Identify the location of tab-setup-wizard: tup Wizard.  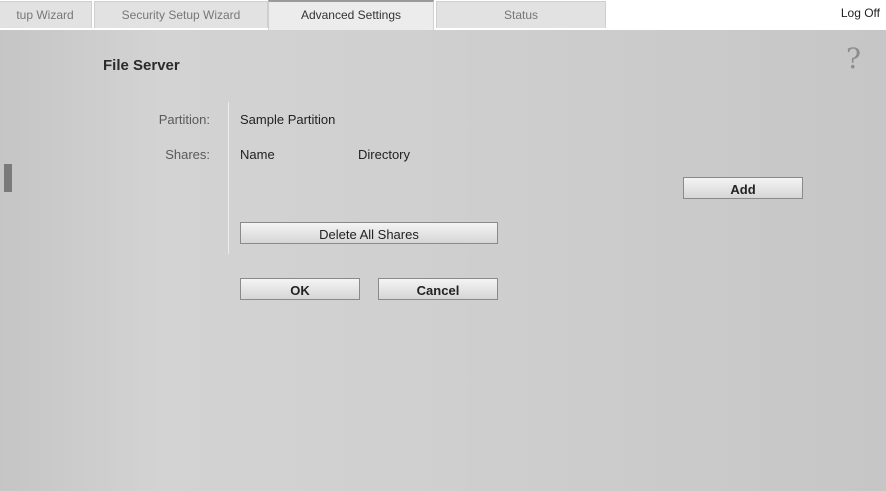
(46, 14).